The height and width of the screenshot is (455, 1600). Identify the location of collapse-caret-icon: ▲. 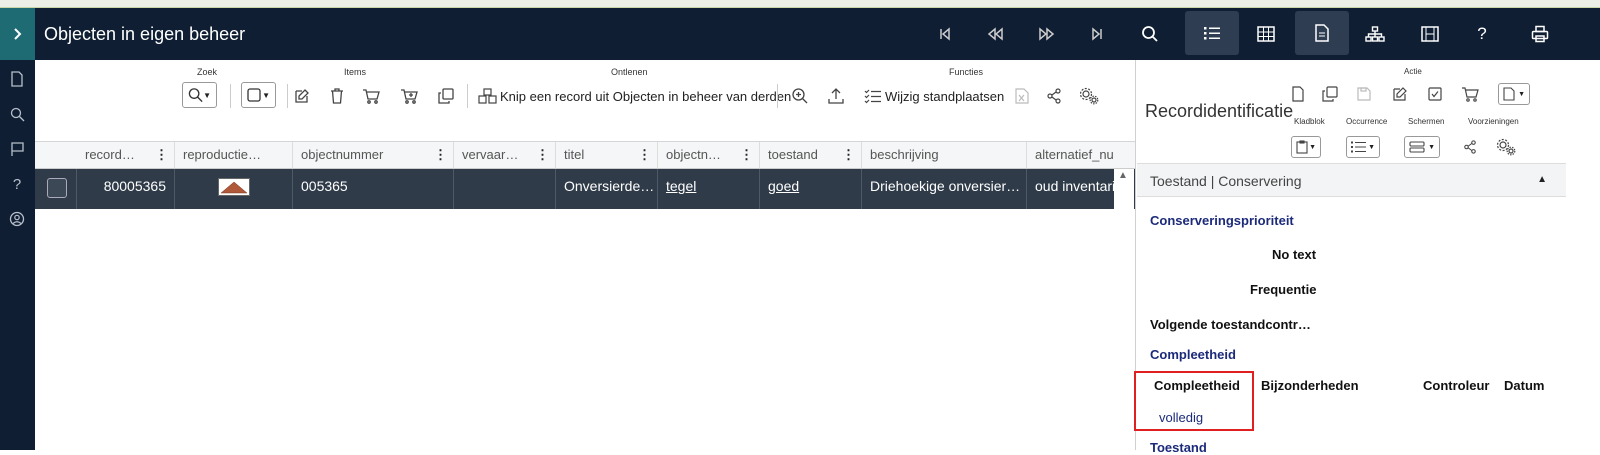
(1542, 179).